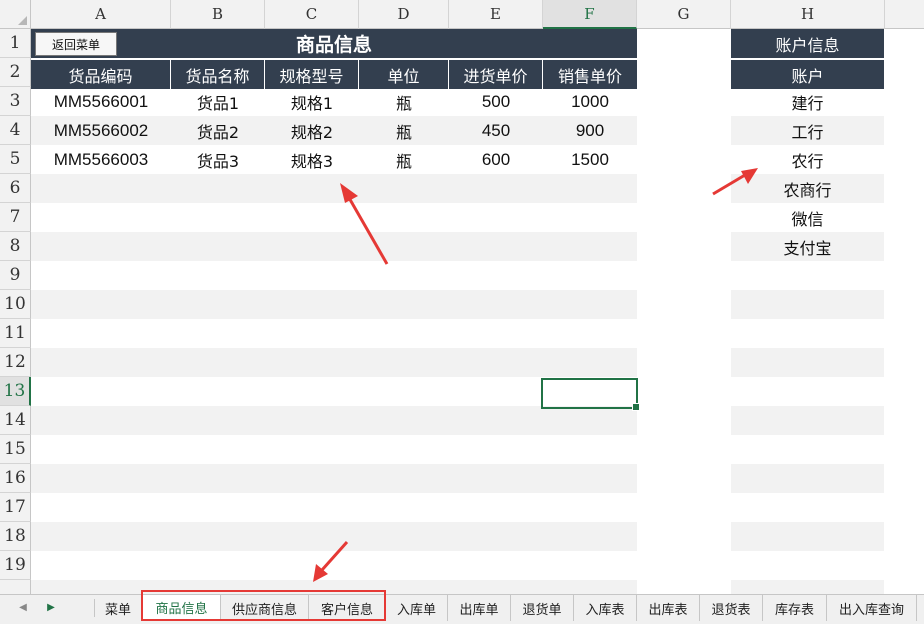 This screenshot has height=624, width=924. What do you see at coordinates (807, 246) in the screenshot?
I see `account-item-cell: 支付宝` at bounding box center [807, 246].